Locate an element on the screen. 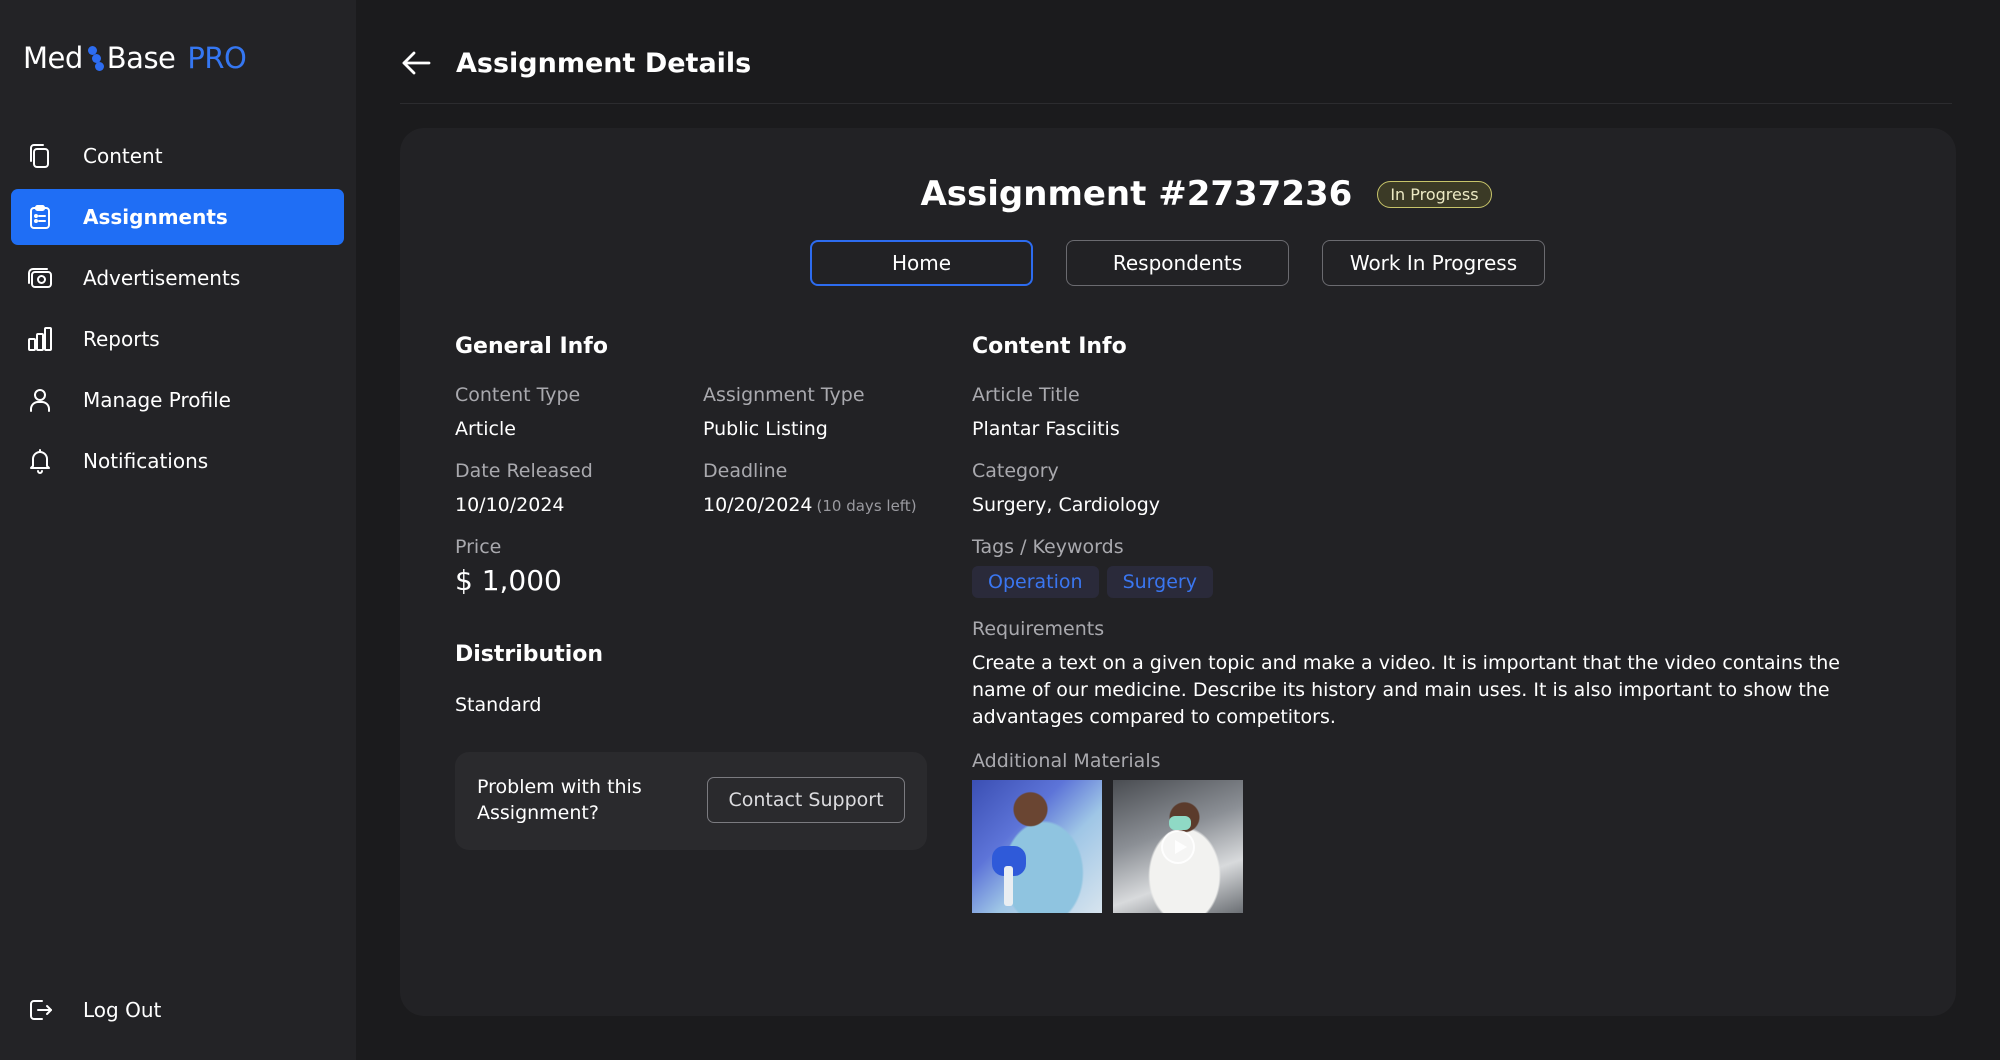 This screenshot has width=2000, height=1060. assignment-heading: Assignment #2737236 In Progress is located at coordinates (1178, 194).